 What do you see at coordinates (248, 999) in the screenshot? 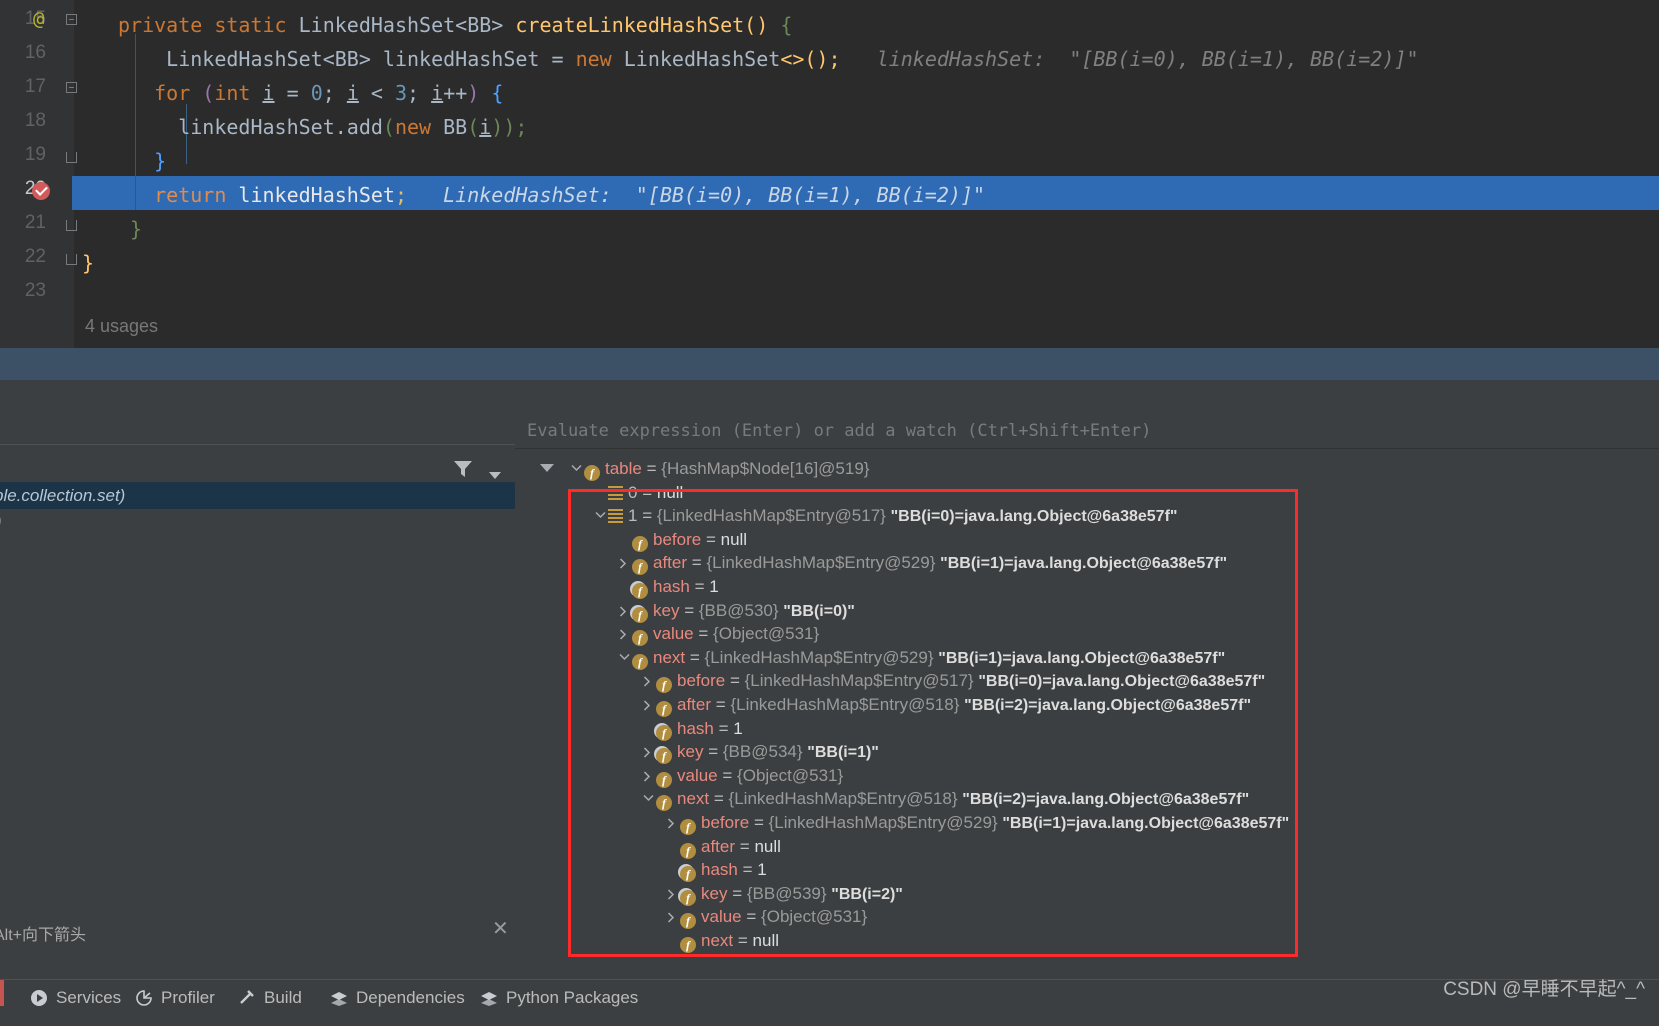
I see `hammer-icon` at bounding box center [248, 999].